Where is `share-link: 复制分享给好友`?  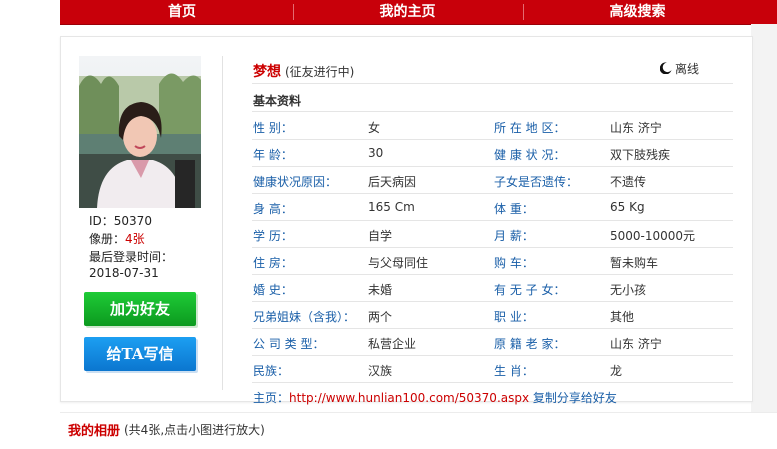
share-link: 复制分享给好友 is located at coordinates (575, 398).